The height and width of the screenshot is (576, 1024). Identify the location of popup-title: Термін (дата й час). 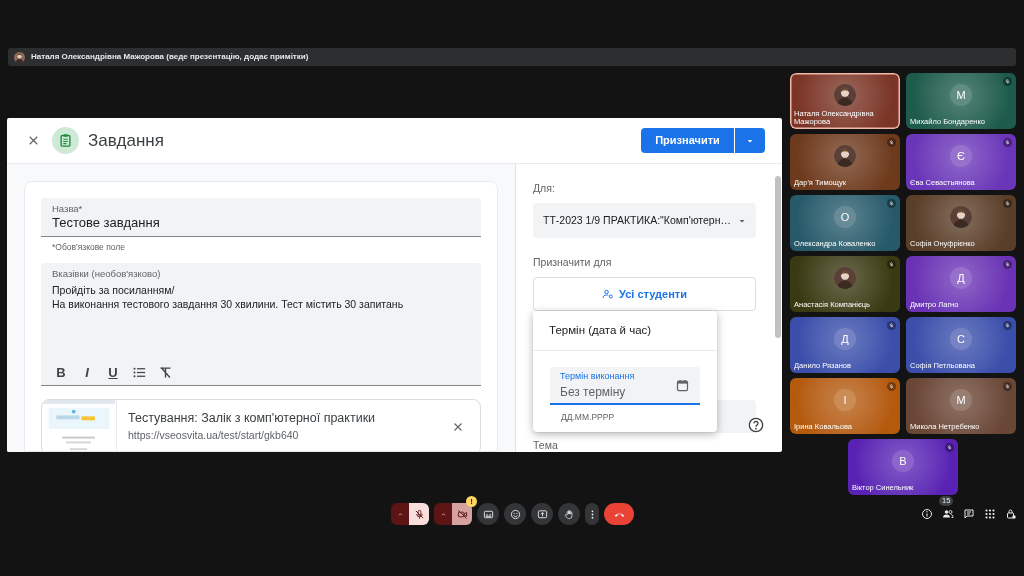
(625, 331).